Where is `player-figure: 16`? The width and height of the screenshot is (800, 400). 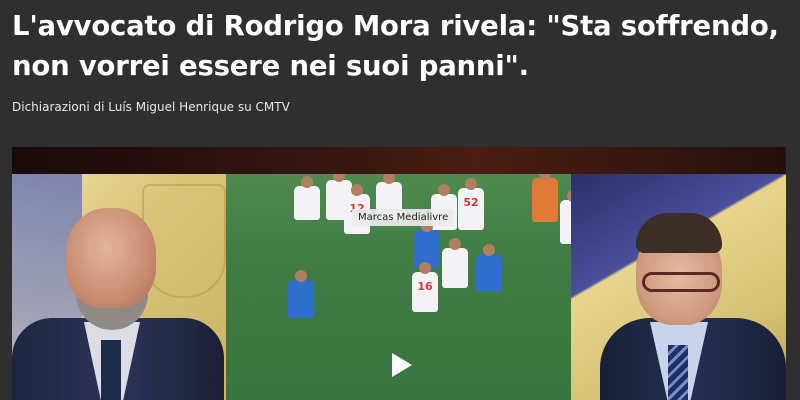 player-figure: 16 is located at coordinates (425, 287).